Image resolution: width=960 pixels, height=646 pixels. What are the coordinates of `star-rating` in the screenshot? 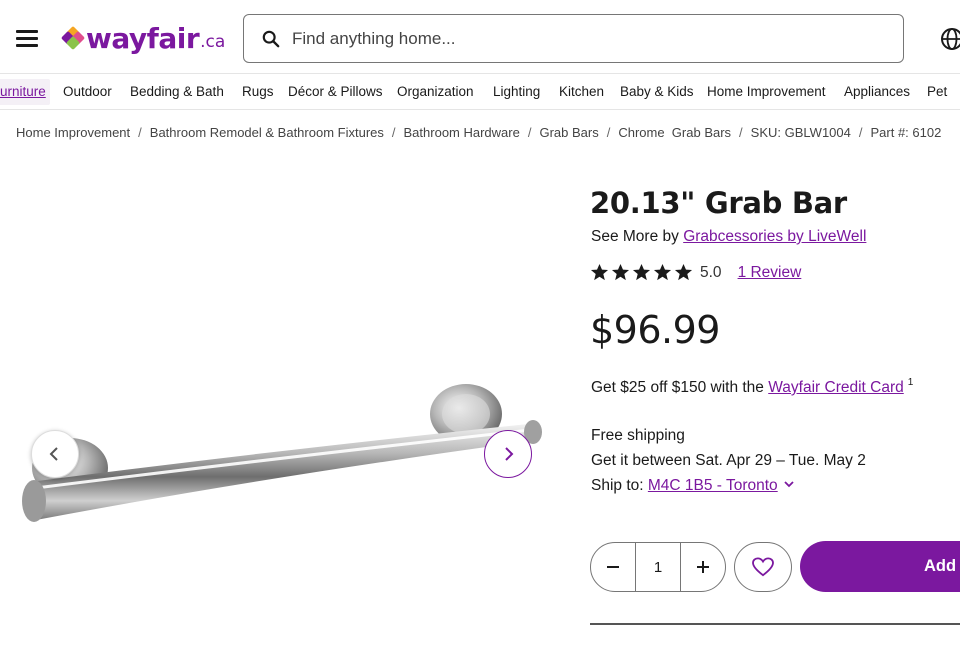 It's located at (641, 272).